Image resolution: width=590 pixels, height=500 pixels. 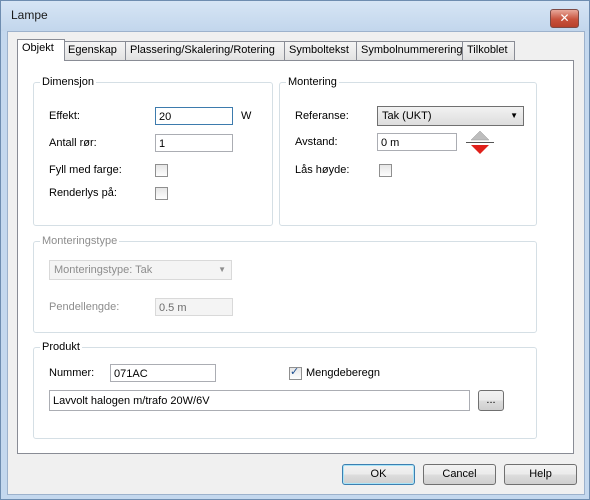 I want to click on tab-objekt: Objekt, so click(x=41, y=50).